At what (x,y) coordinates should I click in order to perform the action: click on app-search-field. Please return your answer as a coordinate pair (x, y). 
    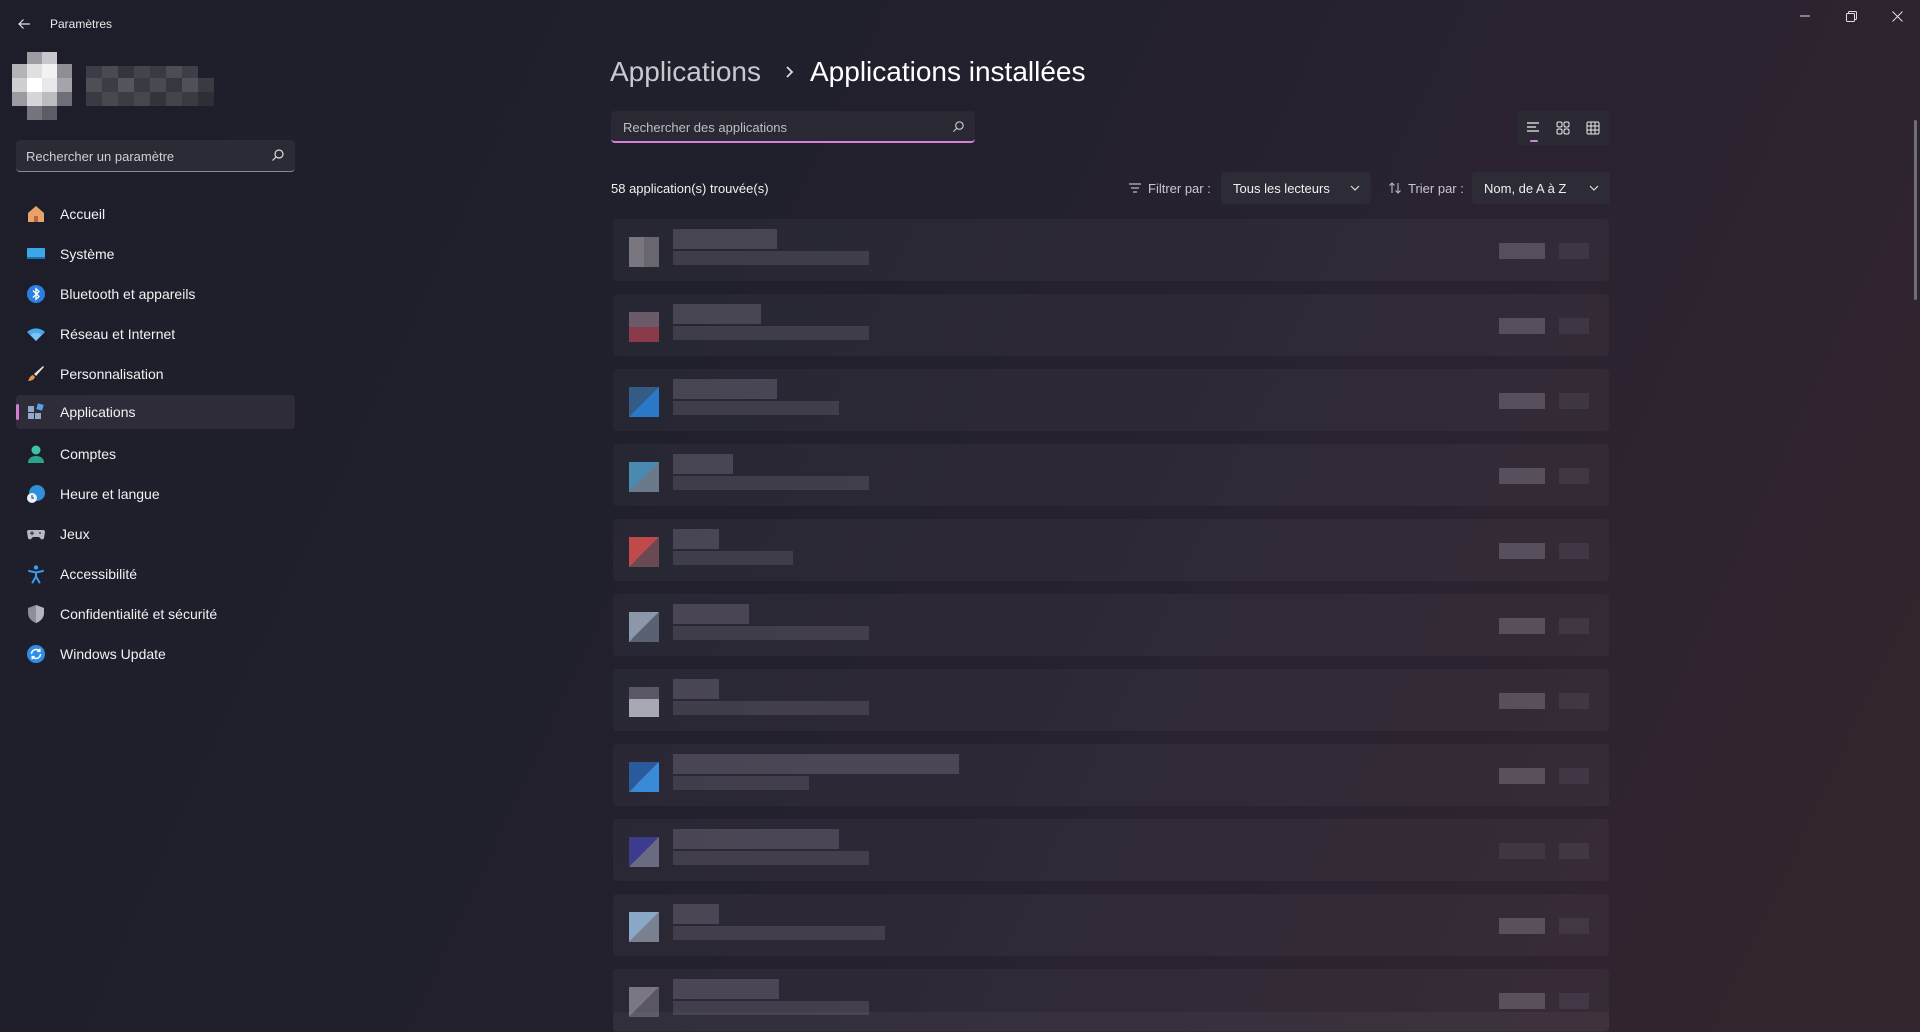
    Looking at the image, I should click on (793, 127).